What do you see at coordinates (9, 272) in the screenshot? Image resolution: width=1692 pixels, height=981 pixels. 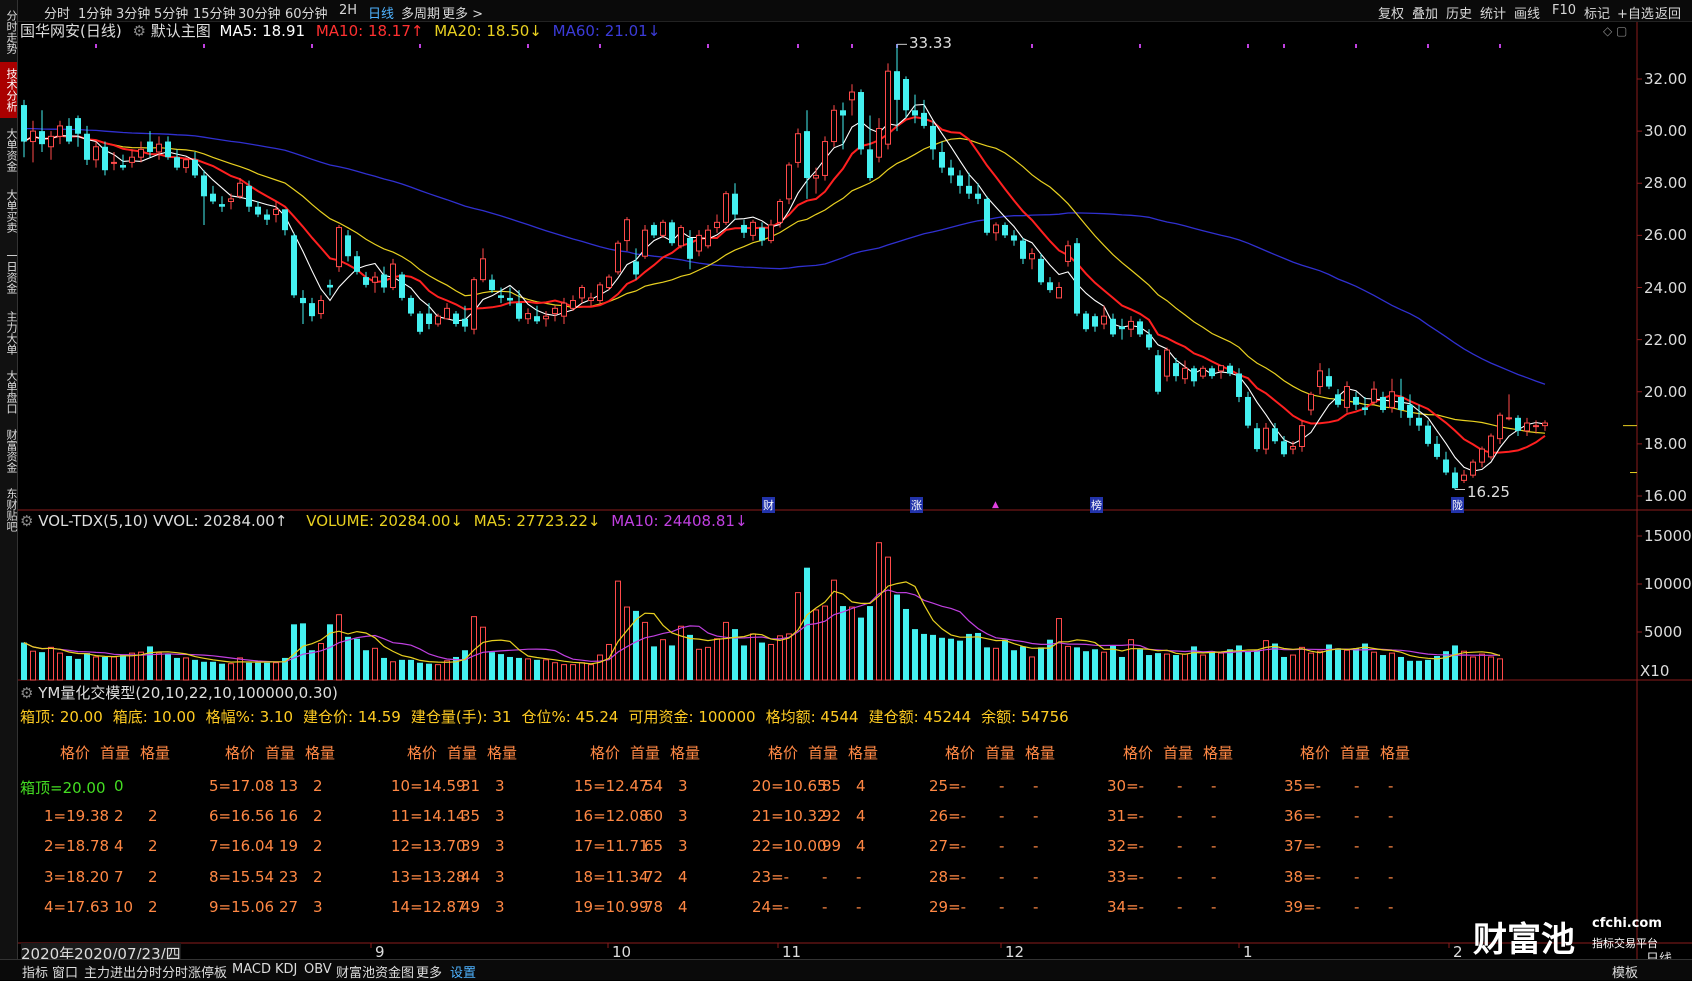 I see `sidebar-tab-4: 一日资金` at bounding box center [9, 272].